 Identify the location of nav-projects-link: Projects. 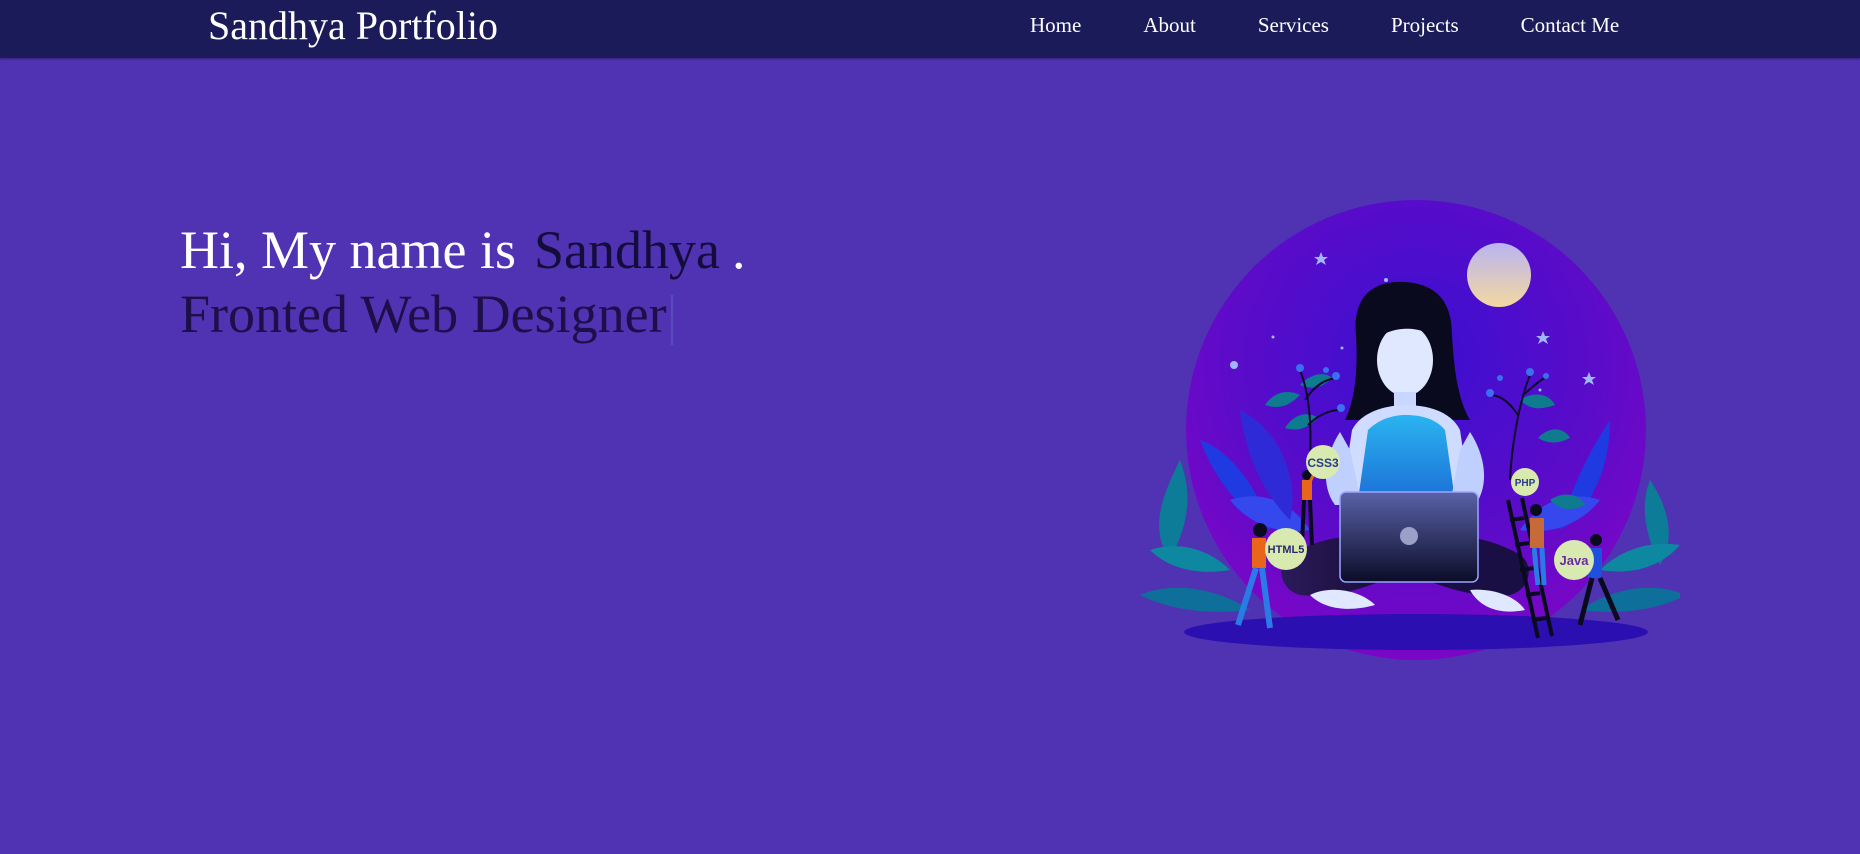
(1425, 25).